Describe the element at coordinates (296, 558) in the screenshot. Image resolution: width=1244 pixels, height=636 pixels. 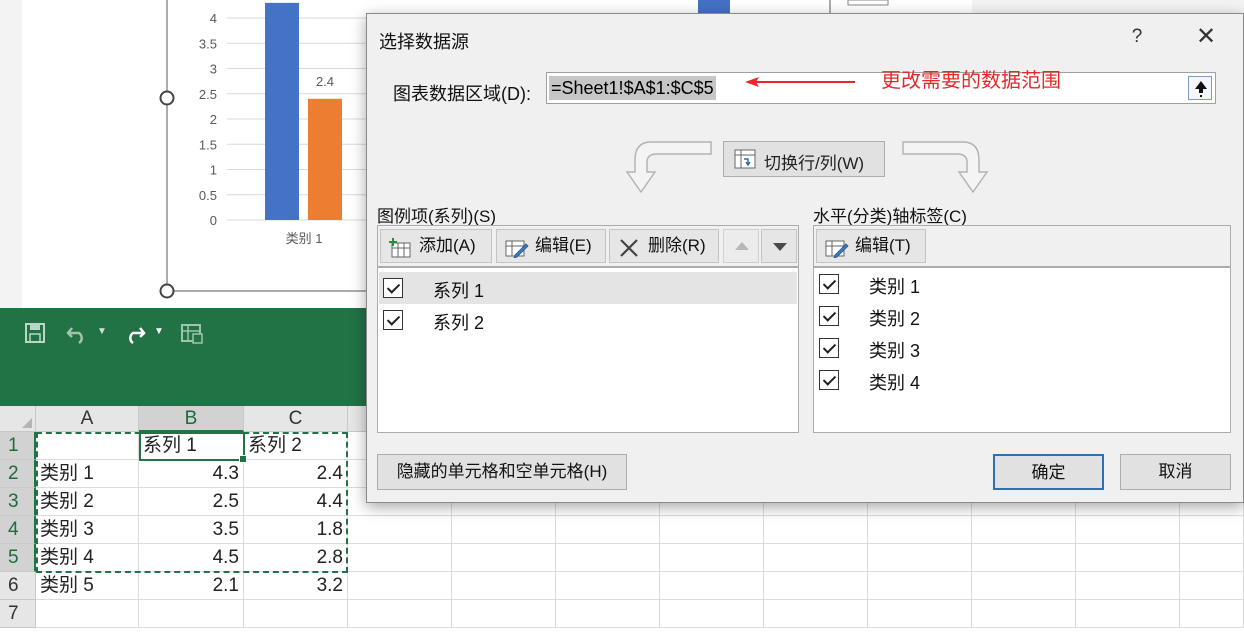
I see `table-cell: 2.8` at that location.